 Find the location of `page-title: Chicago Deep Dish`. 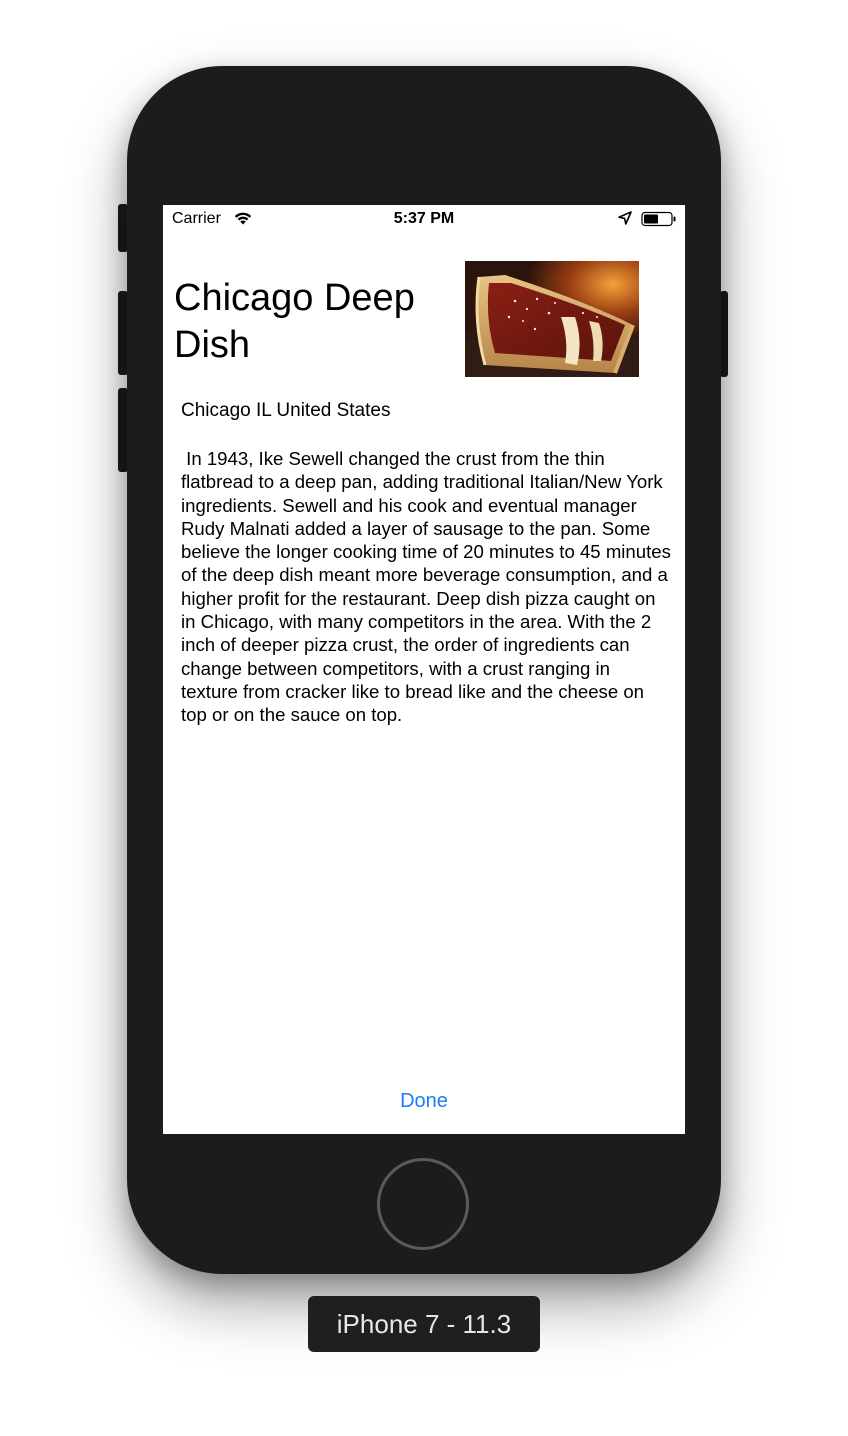

page-title: Chicago Deep Dish is located at coordinates (294, 321).